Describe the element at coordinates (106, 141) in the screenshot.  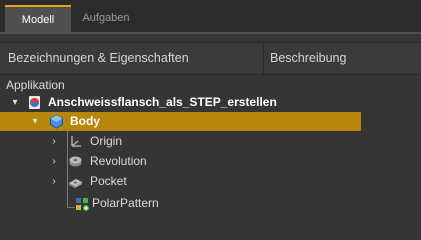
I see `origin-label: Origin` at that location.